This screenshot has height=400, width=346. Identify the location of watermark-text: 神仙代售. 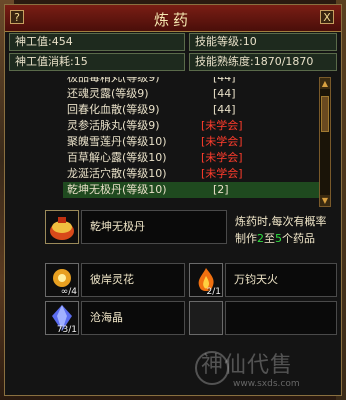
(247, 365).